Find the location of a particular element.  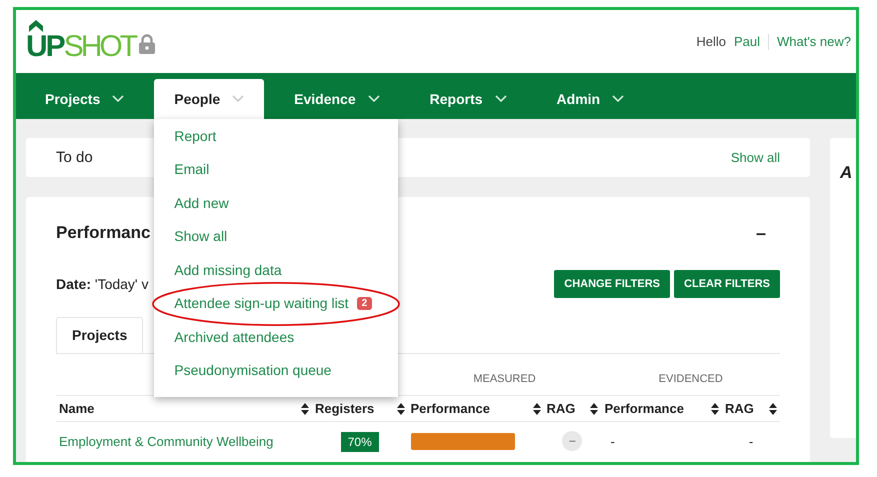

collapse-button: – is located at coordinates (761, 233).